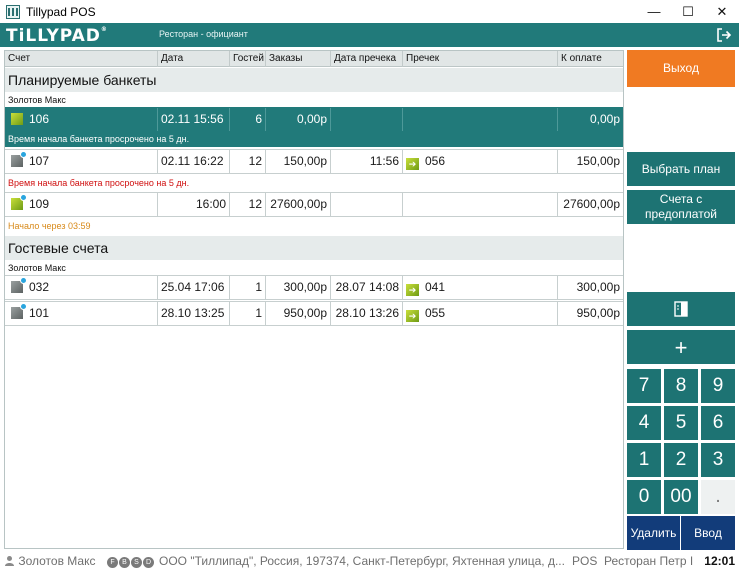 Image resolution: width=739 pixels, height=571 pixels. What do you see at coordinates (136, 562) in the screenshot?
I see `badge-s-icon: S` at bounding box center [136, 562].